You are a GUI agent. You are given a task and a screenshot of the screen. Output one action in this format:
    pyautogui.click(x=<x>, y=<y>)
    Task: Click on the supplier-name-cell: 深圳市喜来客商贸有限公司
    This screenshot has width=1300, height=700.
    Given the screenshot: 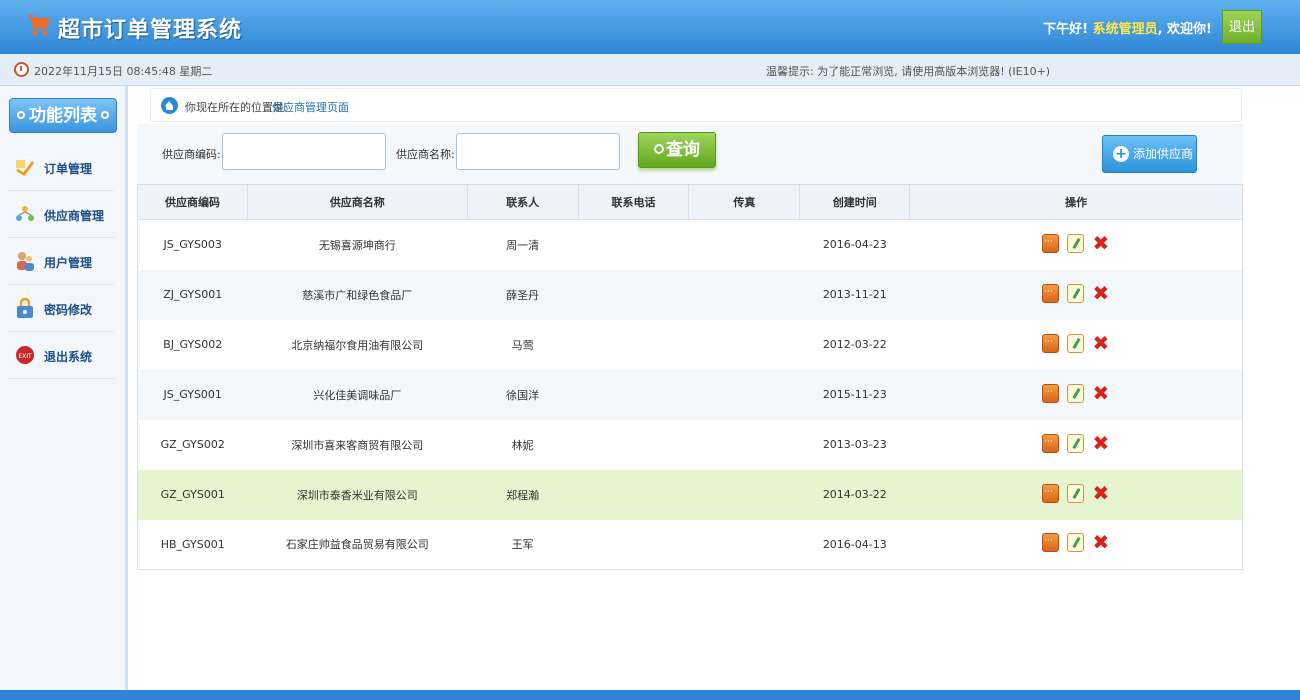 What is the action you would take?
    pyautogui.click(x=357, y=444)
    